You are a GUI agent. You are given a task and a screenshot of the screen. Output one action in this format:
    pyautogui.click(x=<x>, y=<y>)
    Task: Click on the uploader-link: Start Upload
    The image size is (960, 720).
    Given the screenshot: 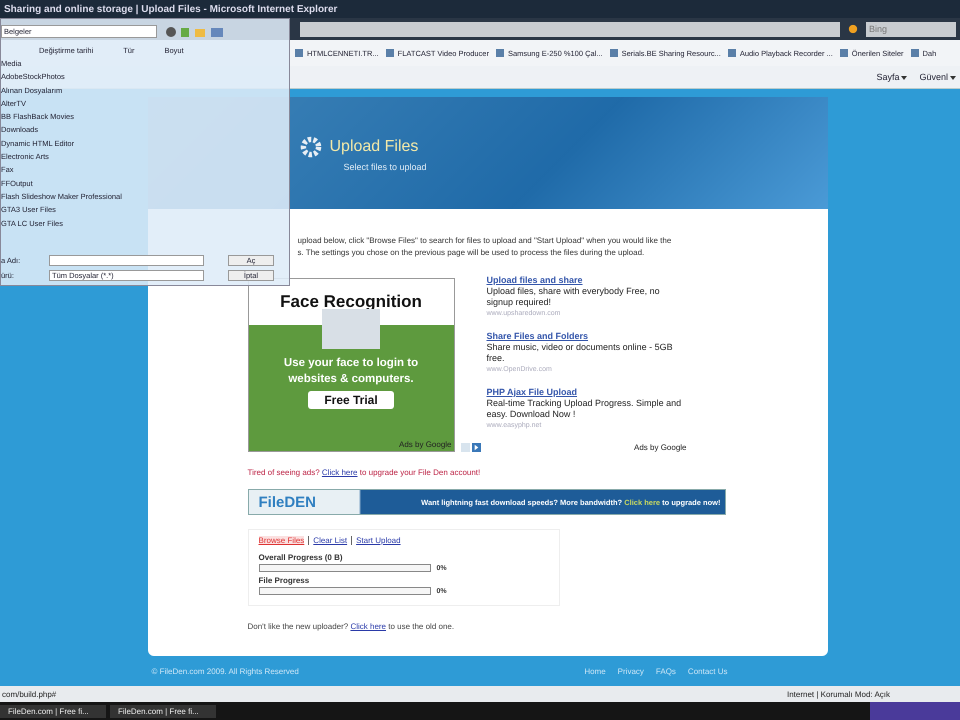 What is the action you would take?
    pyautogui.click(x=378, y=540)
    